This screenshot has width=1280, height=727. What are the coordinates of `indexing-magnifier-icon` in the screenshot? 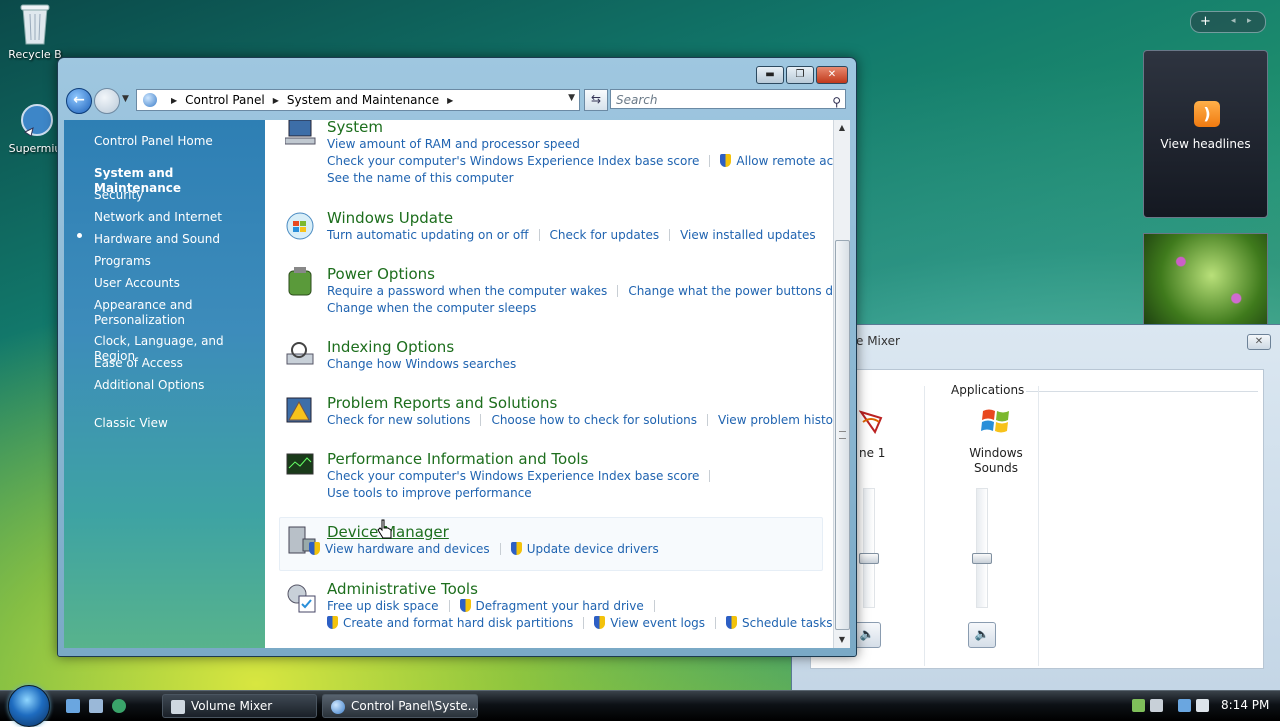 It's located at (301, 356).